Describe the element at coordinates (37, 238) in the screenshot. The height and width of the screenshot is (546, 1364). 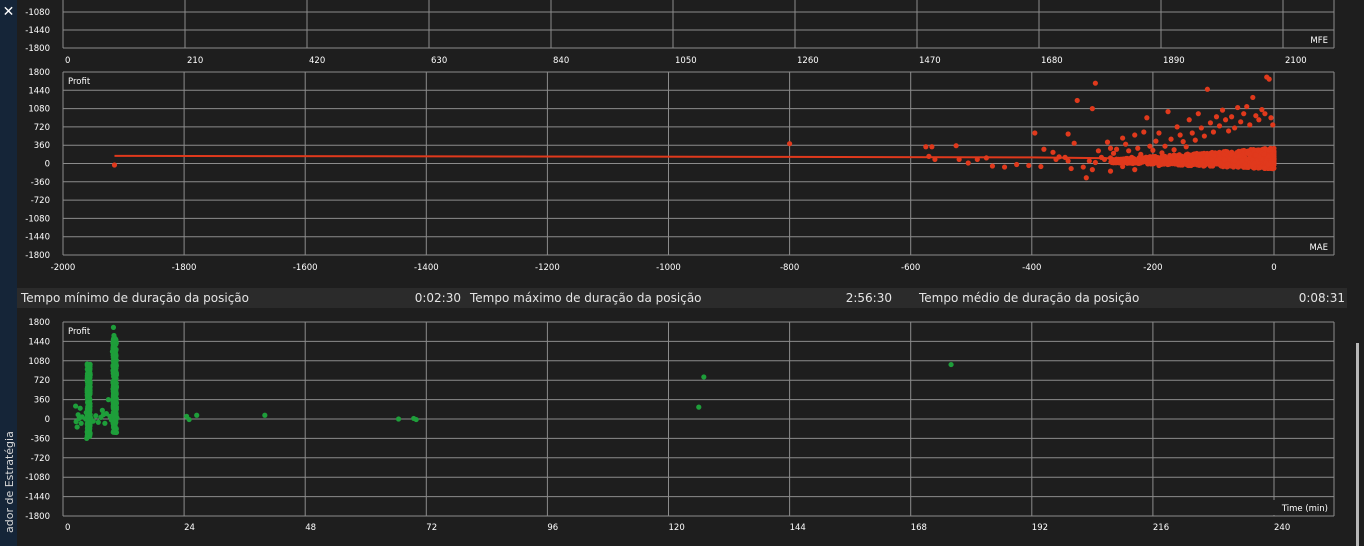
I see `y-tick-label: -1440` at that location.